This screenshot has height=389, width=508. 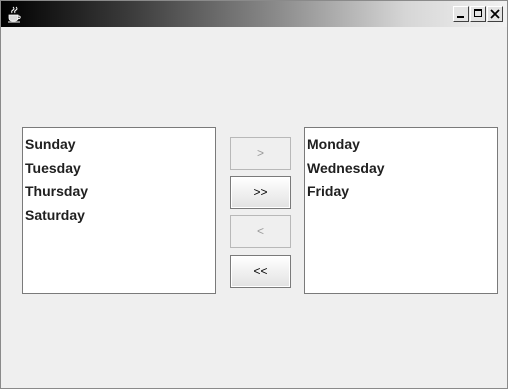 I want to click on maximize-button, so click(x=478, y=14).